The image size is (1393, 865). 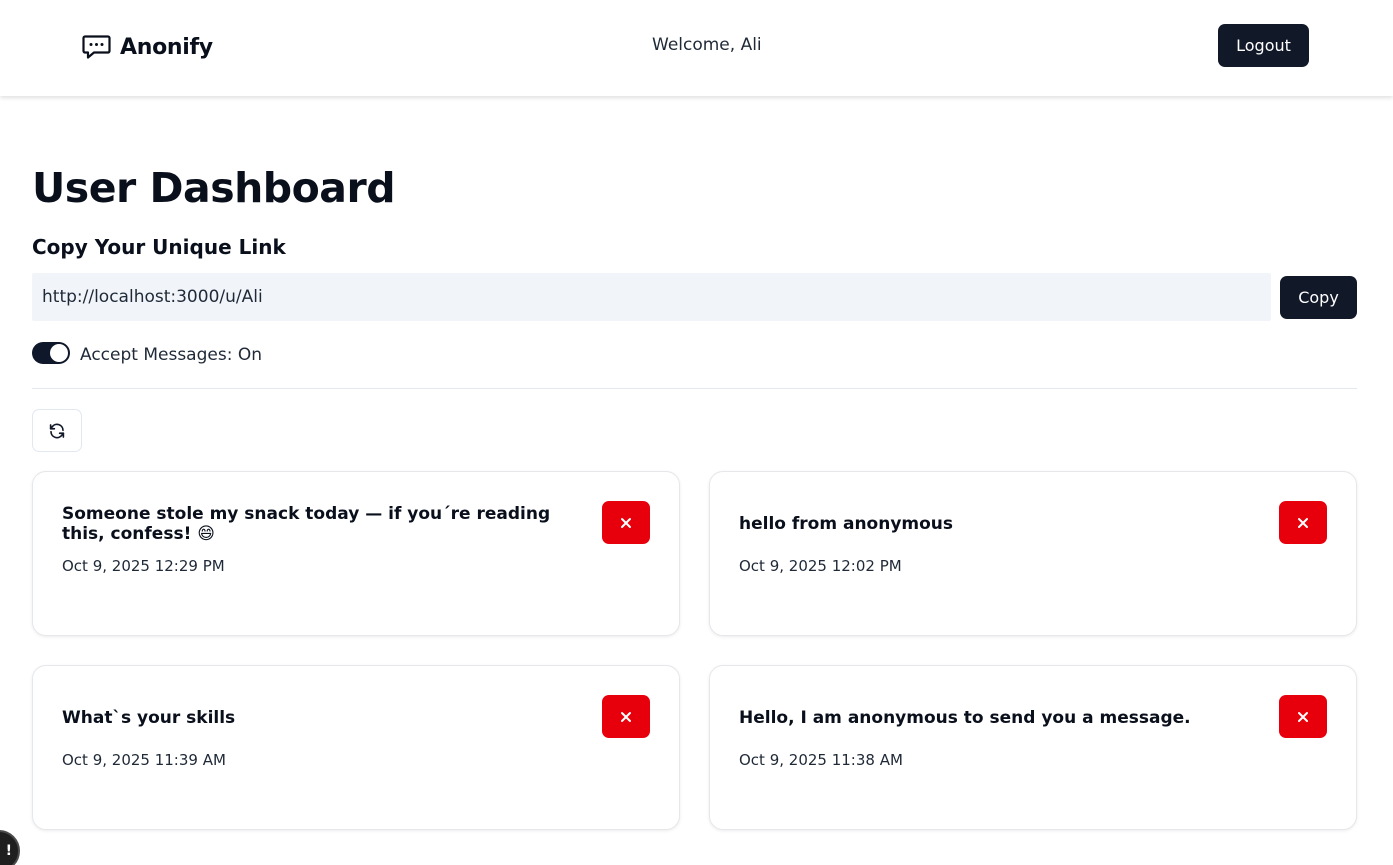 I want to click on unique-link-heading: Copy Your Unique Link, so click(x=159, y=247).